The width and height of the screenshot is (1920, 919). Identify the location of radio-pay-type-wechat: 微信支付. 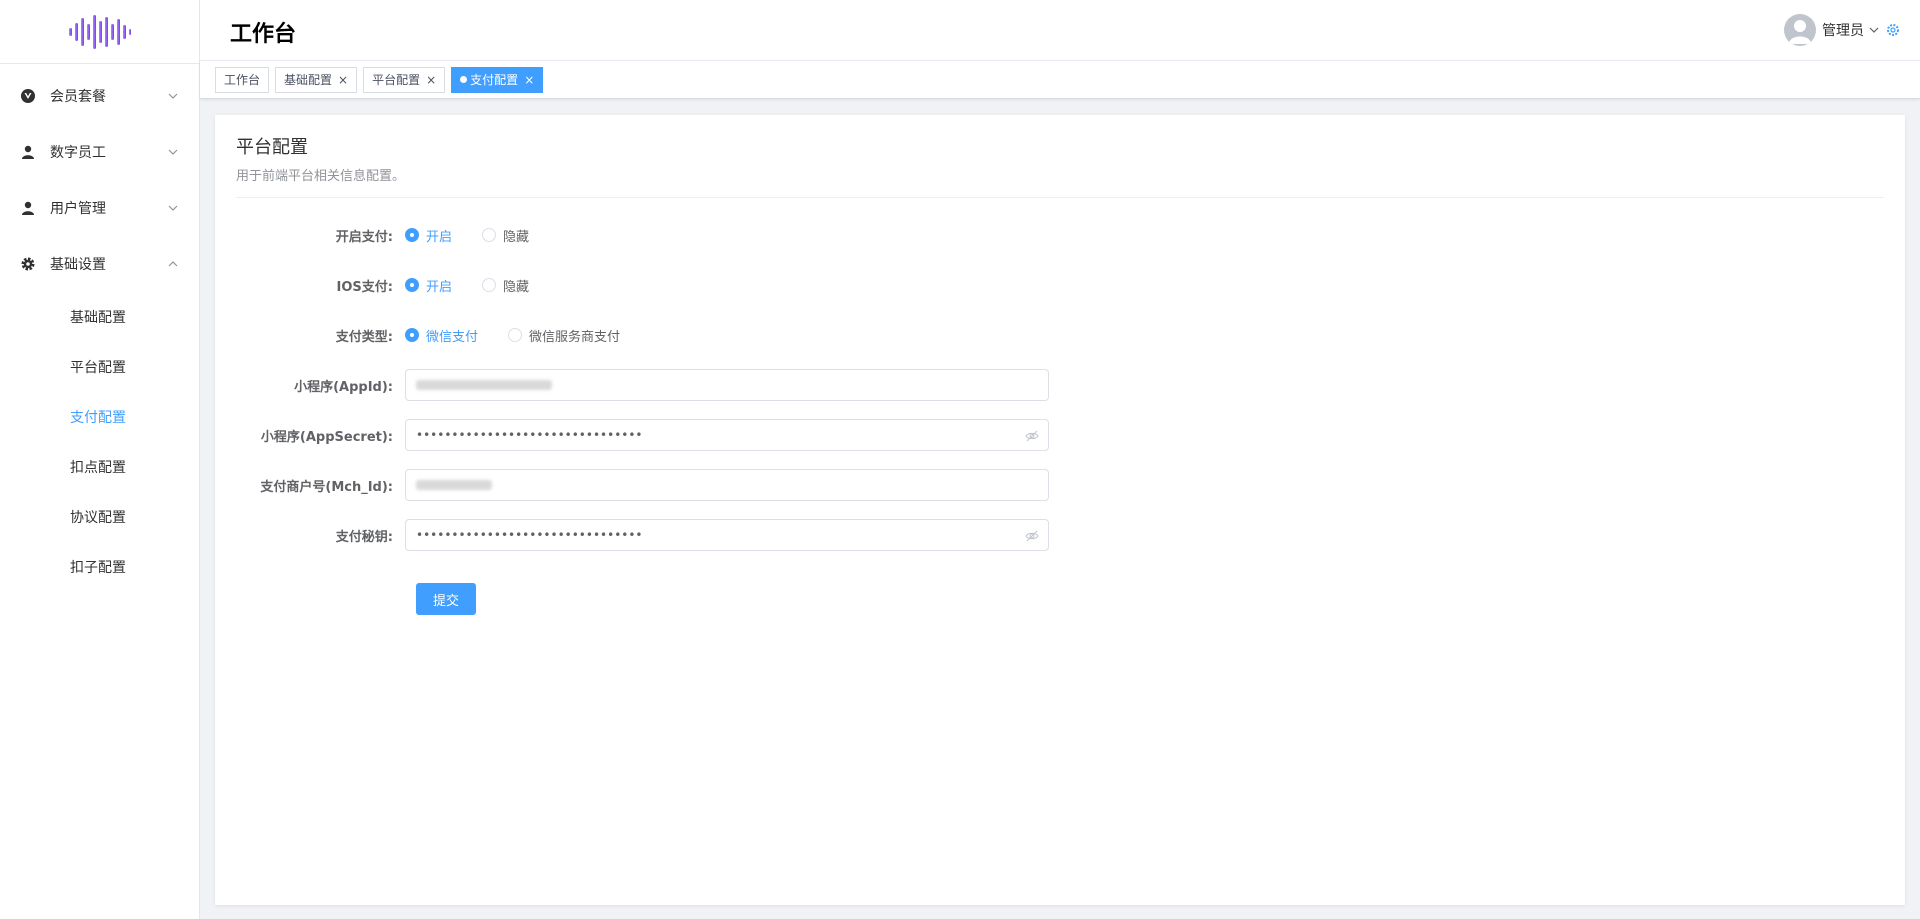
(441, 335).